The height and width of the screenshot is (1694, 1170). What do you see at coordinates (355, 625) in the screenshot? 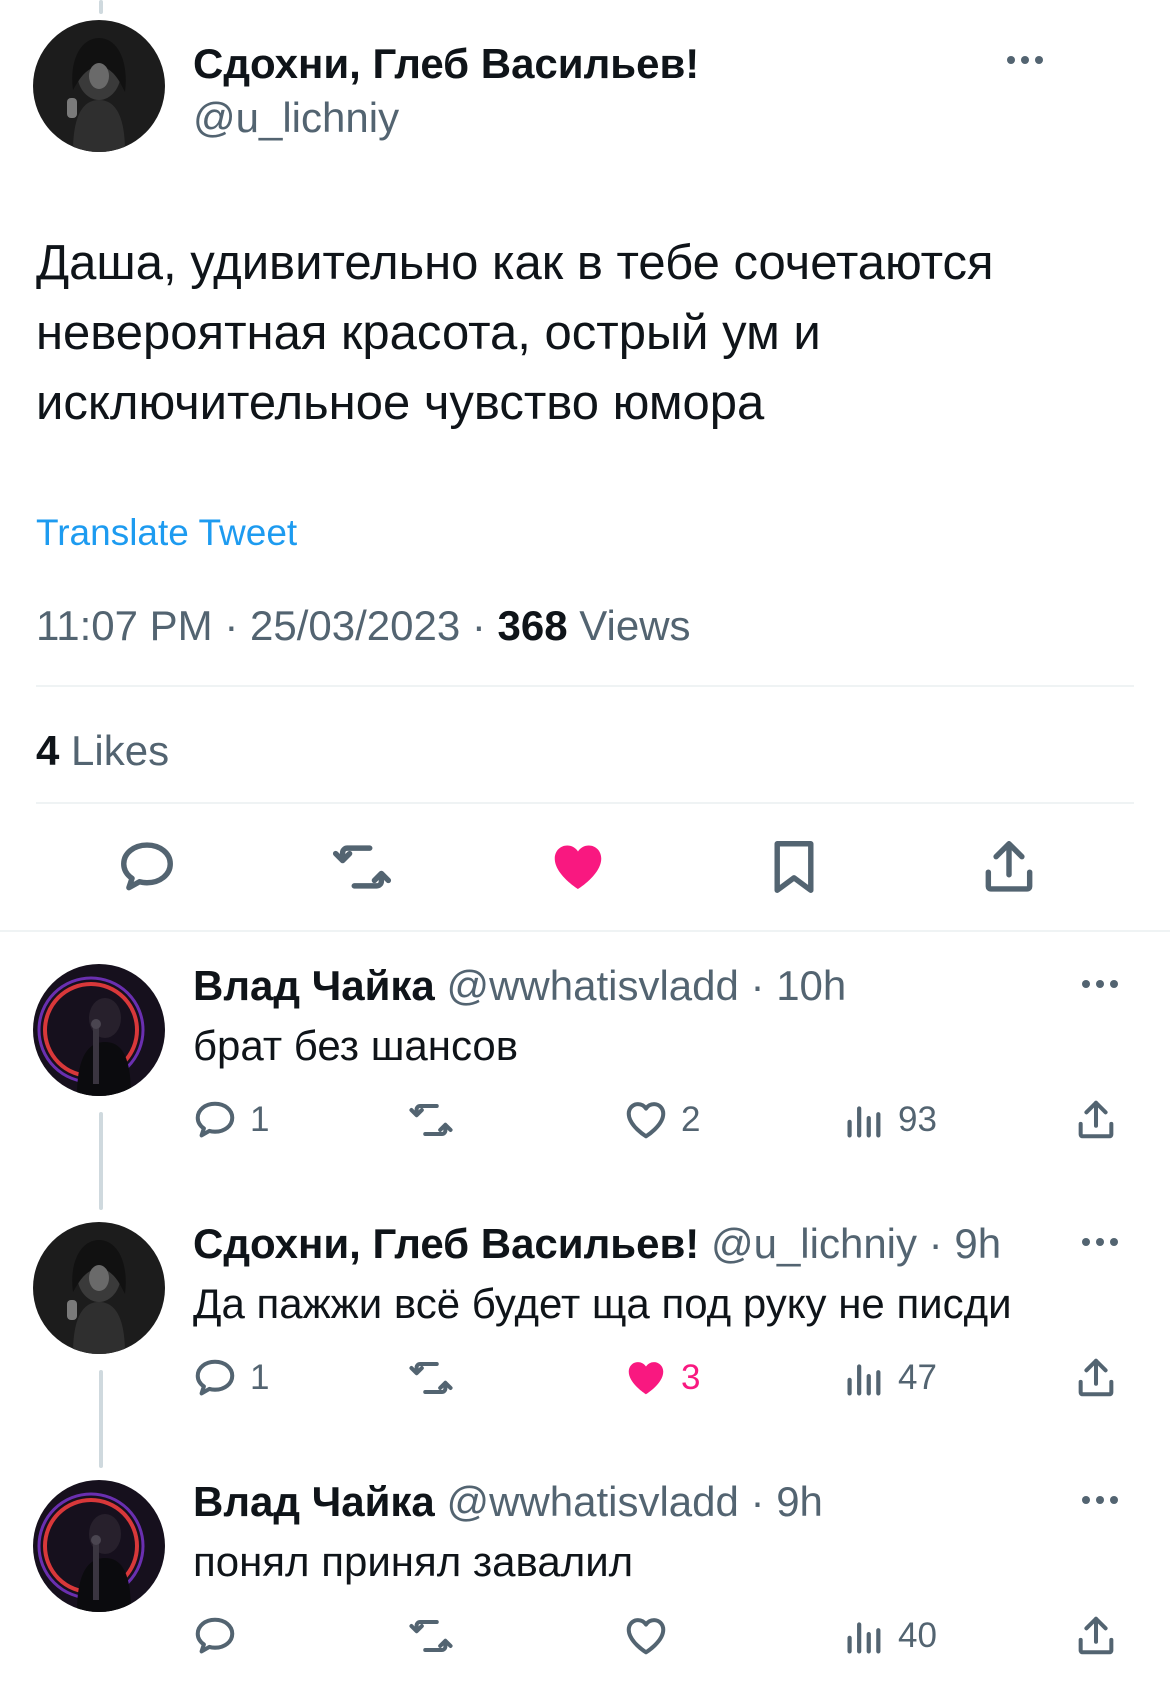
I see `tweet-date: 25/03/2023` at bounding box center [355, 625].